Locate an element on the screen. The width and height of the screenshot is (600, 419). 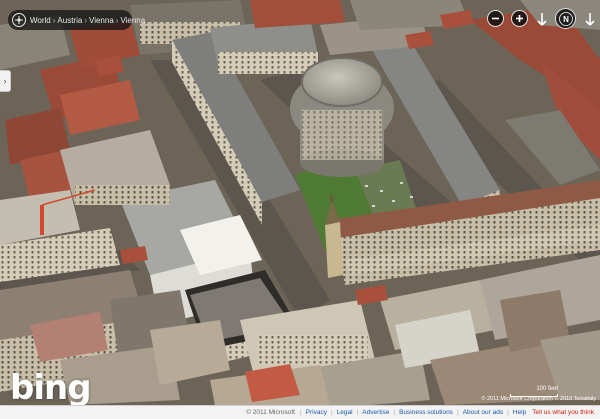
zoom-in-button is located at coordinates (519, 18).